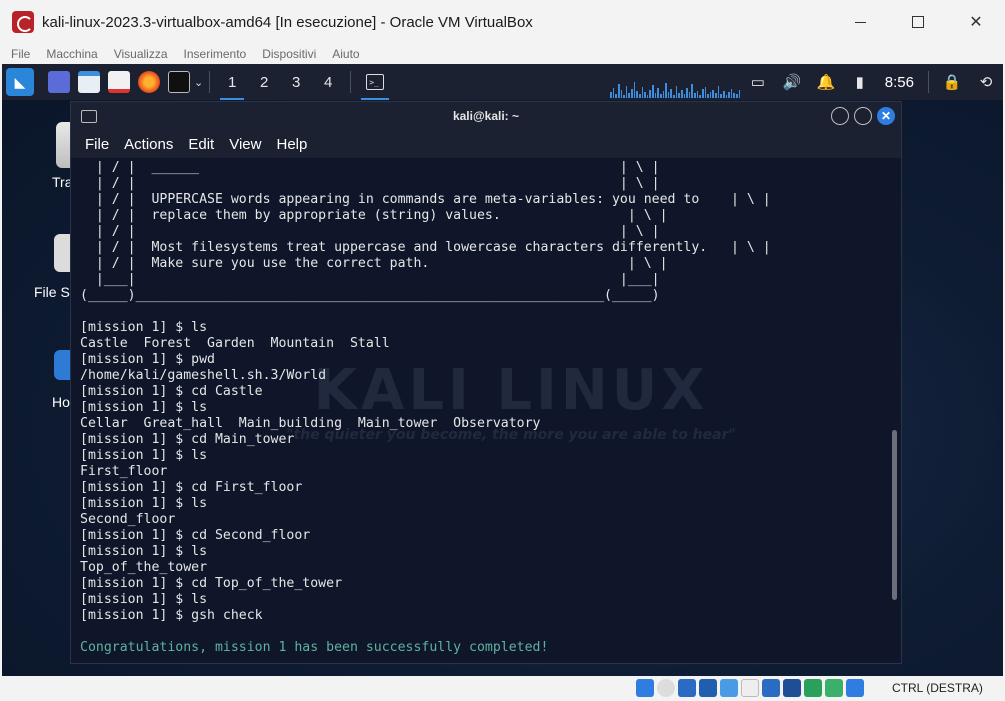 The image size is (1005, 701). Describe the element at coordinates (289, 54) in the screenshot. I see `menu-devices: Dispositivi` at that location.